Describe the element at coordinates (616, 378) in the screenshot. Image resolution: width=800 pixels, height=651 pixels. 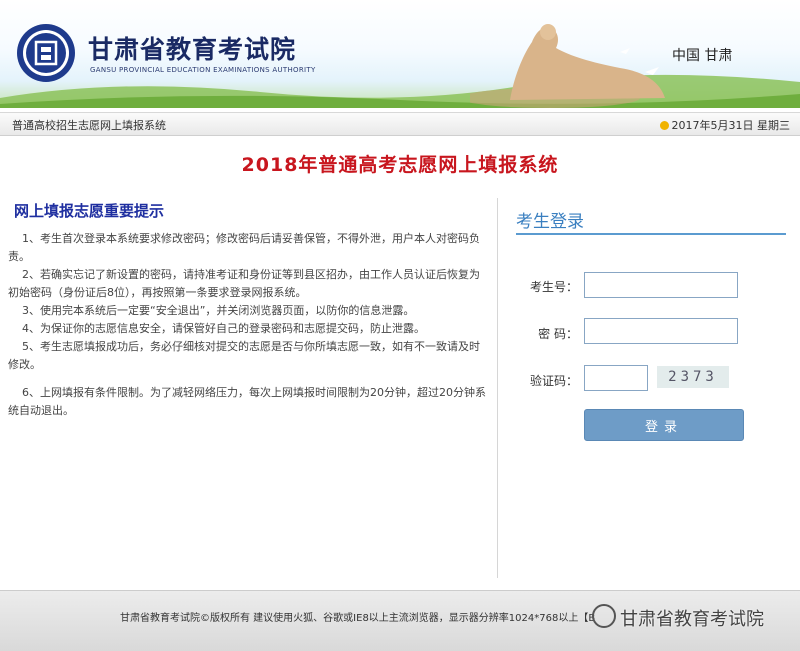
I see `captcha-input` at that location.